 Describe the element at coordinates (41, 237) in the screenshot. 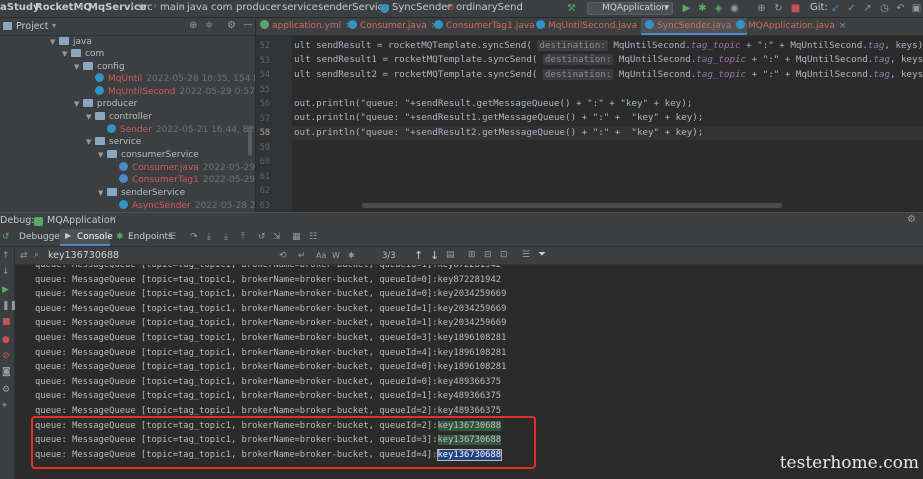

I see `tab-debugger: Debugger` at that location.